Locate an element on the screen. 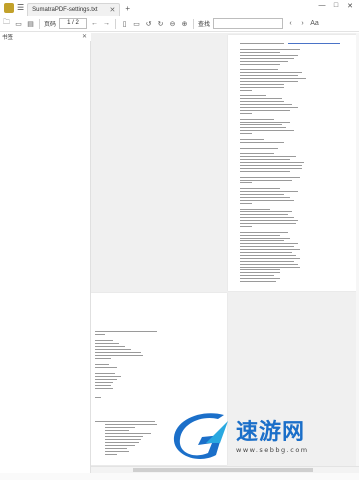 This screenshot has height=480, width=359. tab-strip: ☰ SumatraPDF-settings.txt ✕ + is located at coordinates (65, 8).